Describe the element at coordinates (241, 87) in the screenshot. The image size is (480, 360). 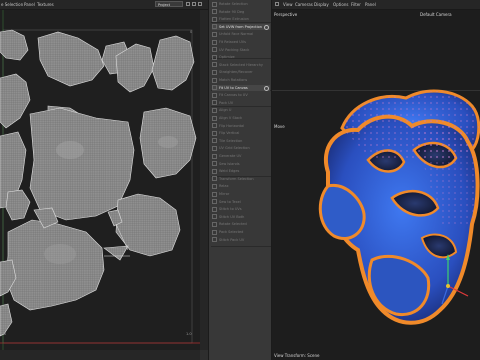
I see `tool-row: Fit UV to Canvas` at that location.